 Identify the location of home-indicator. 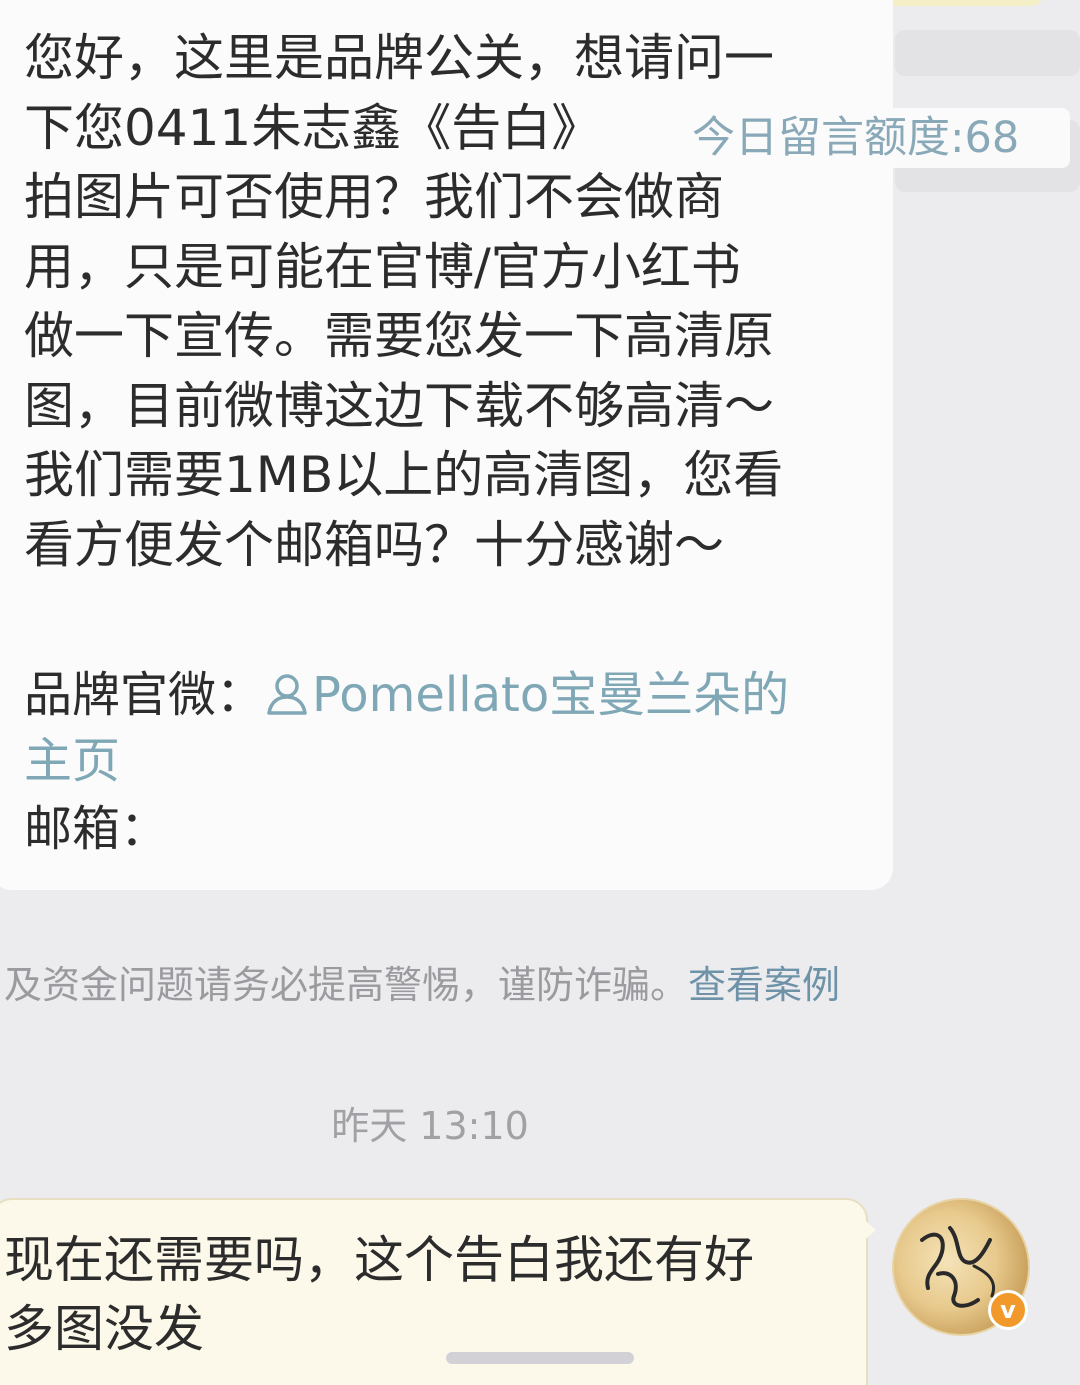
(540, 1358).